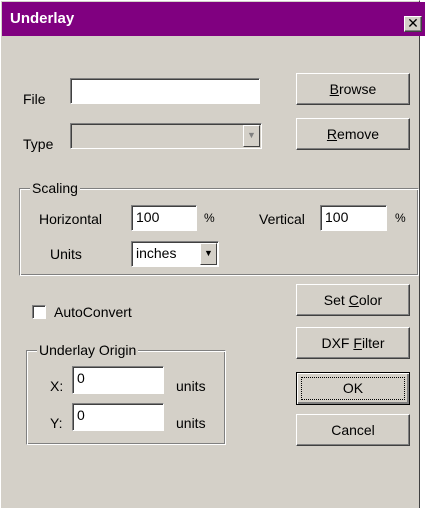 This screenshot has width=425, height=508. Describe the element at coordinates (56, 423) in the screenshot. I see `origin-y-label: Y:` at that location.